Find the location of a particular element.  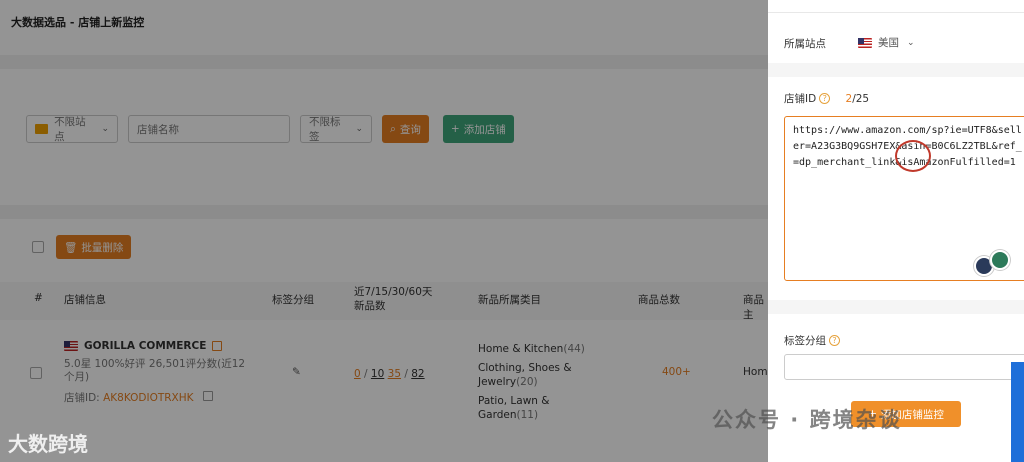

drawer-site-select: 美国 ⌄ is located at coordinates (886, 42).